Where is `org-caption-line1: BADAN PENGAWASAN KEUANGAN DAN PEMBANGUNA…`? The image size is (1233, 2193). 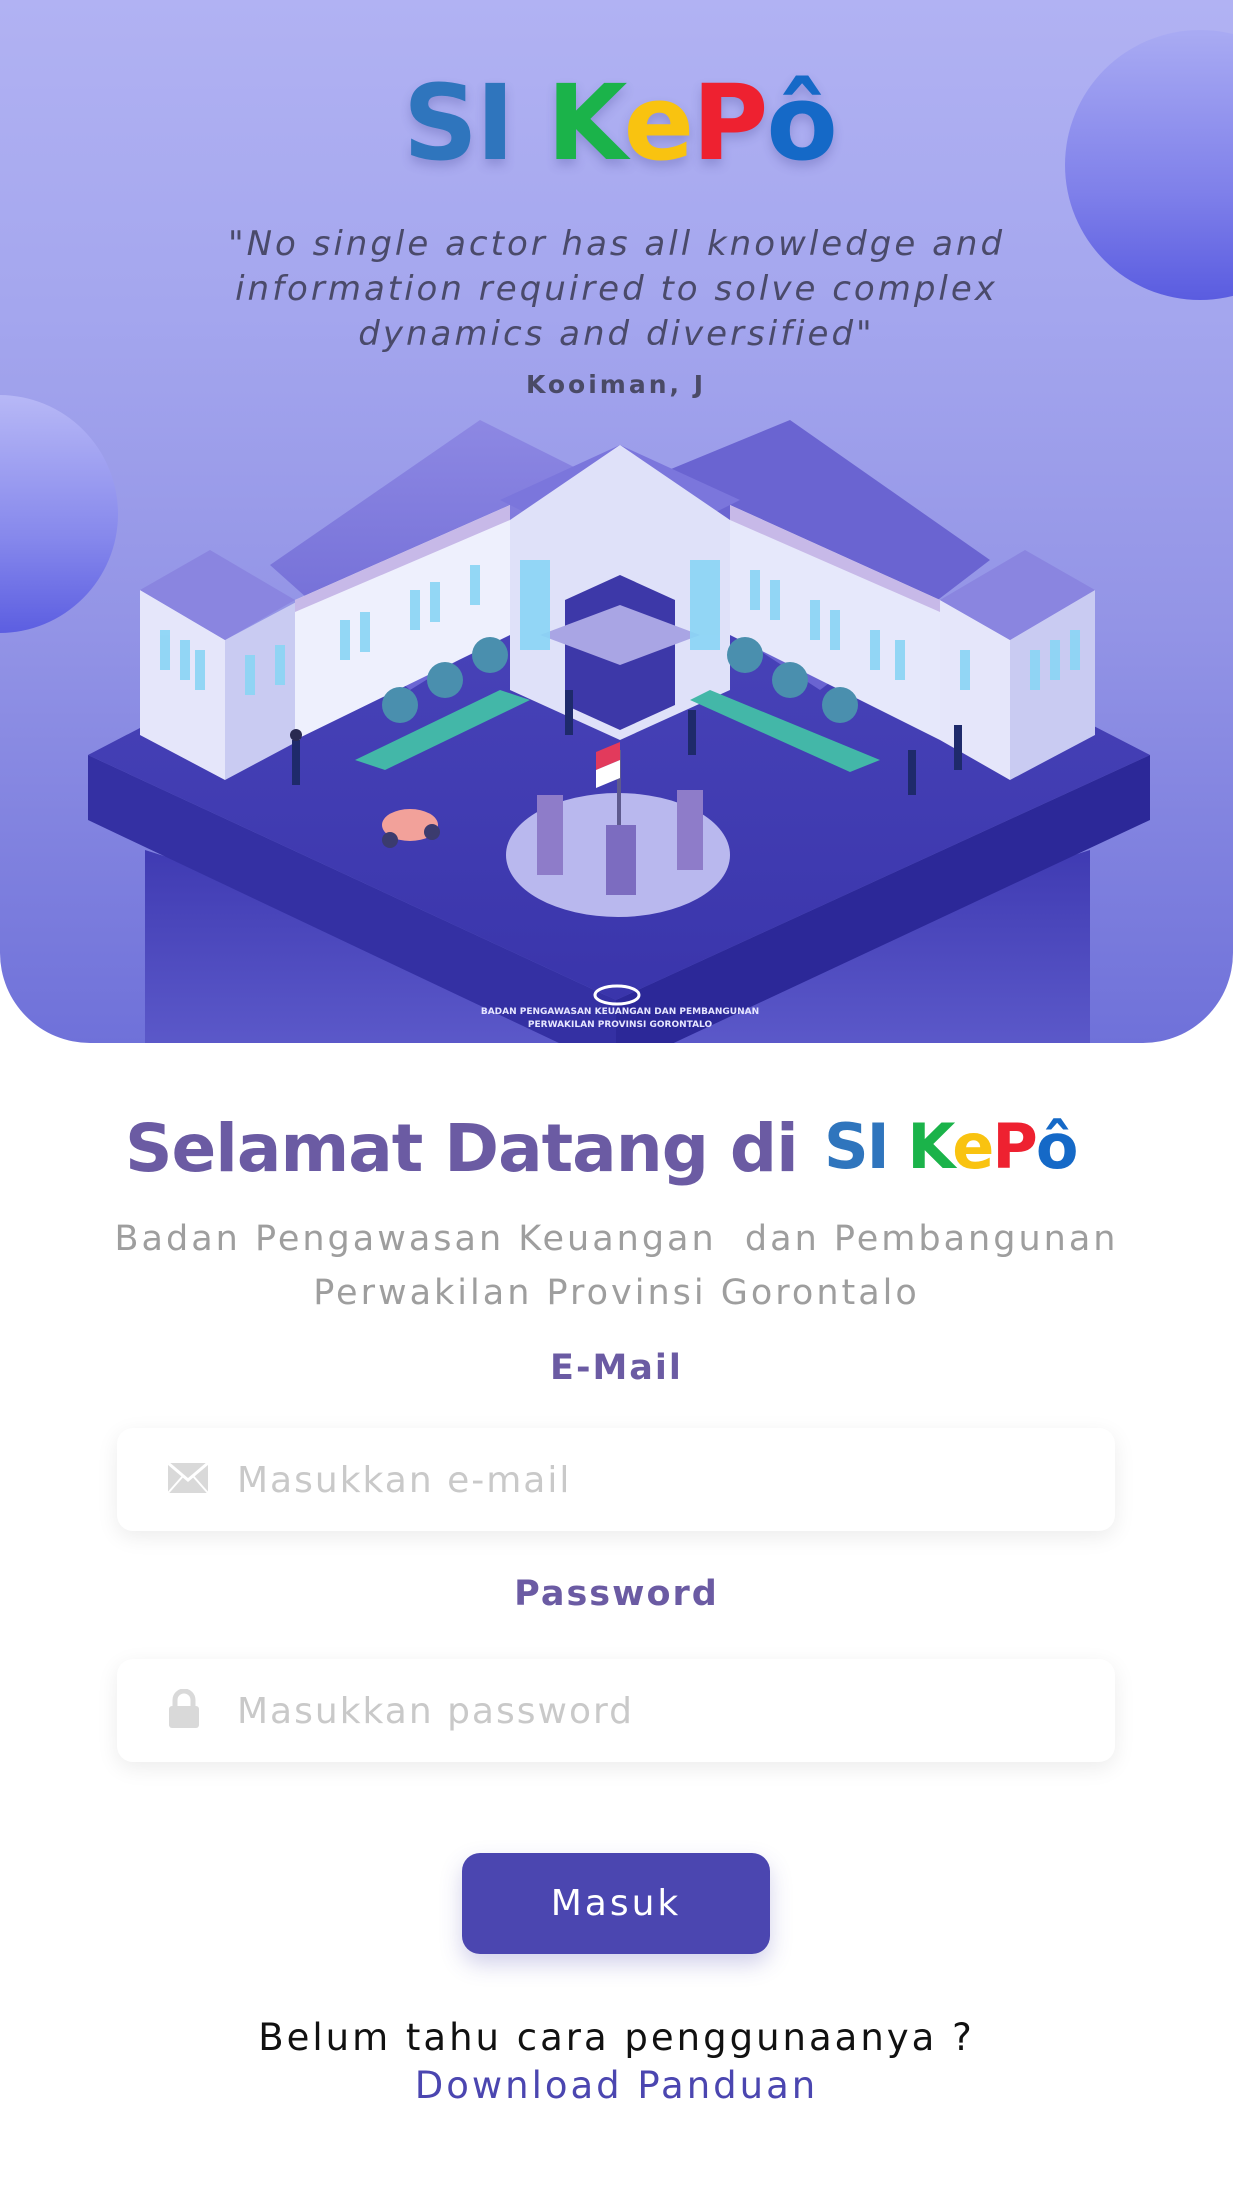 org-caption-line1: BADAN PENGAWASAN KEUANGAN DAN PEMBANGUNA… is located at coordinates (620, 1012).